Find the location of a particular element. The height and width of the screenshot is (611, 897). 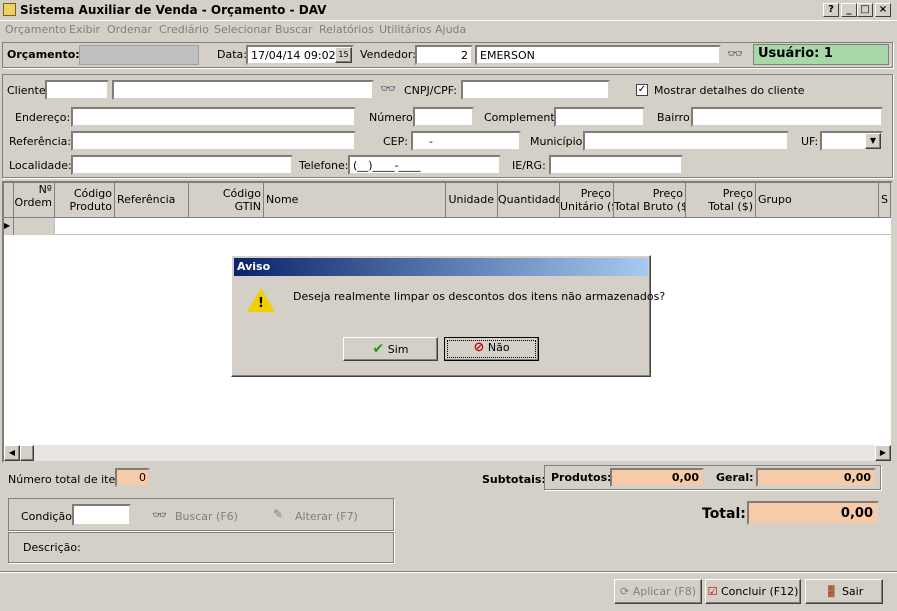

uf-label: UF: is located at coordinates (810, 141).